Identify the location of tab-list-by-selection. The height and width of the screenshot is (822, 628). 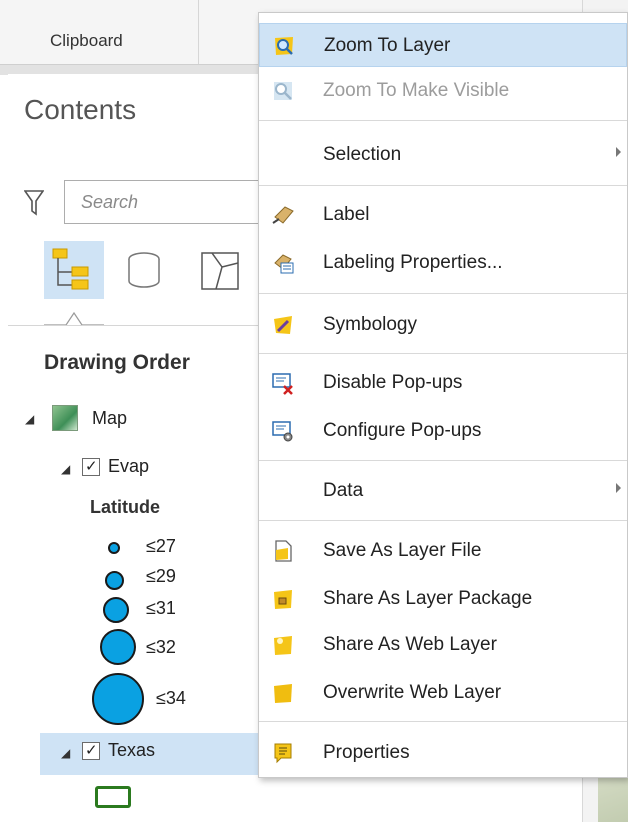
(222, 270).